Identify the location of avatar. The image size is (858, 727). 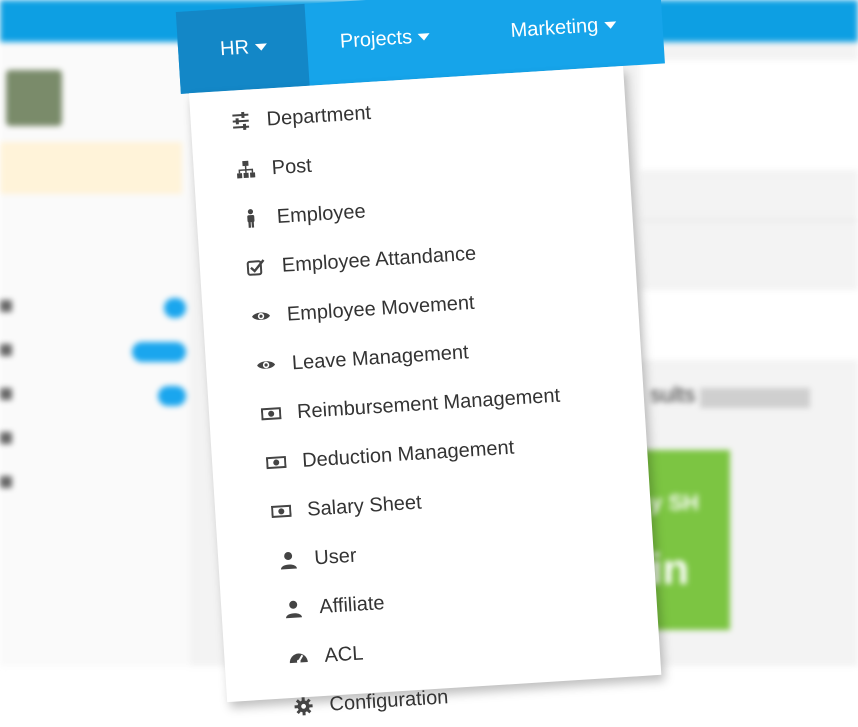
(34, 98).